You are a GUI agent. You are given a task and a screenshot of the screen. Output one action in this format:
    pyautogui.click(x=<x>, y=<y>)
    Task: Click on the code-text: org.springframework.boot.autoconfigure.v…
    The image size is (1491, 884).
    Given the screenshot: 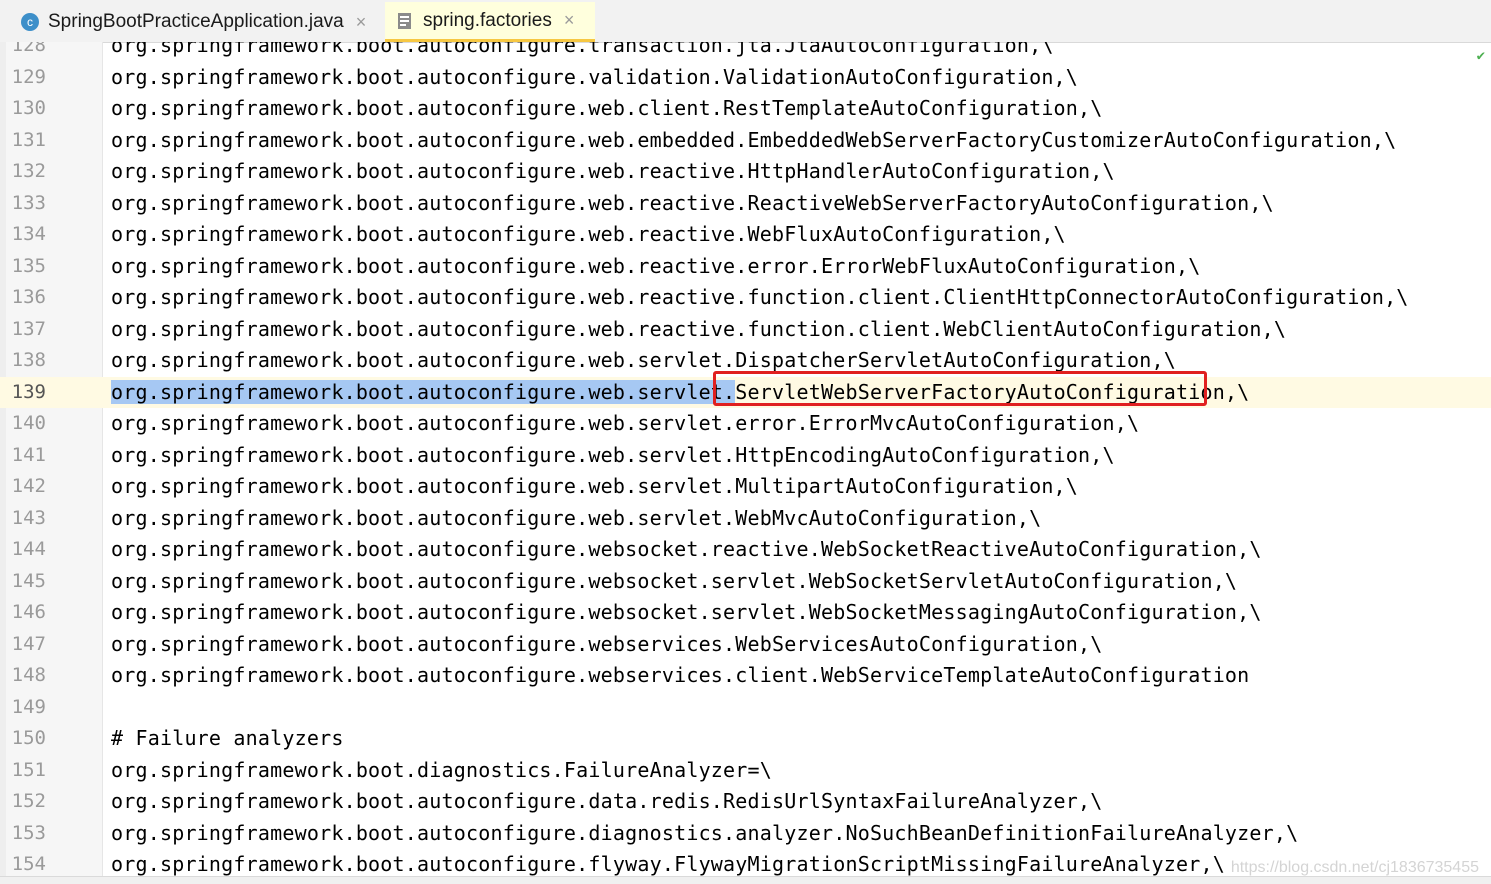 What is the action you would take?
    pyautogui.click(x=594, y=78)
    